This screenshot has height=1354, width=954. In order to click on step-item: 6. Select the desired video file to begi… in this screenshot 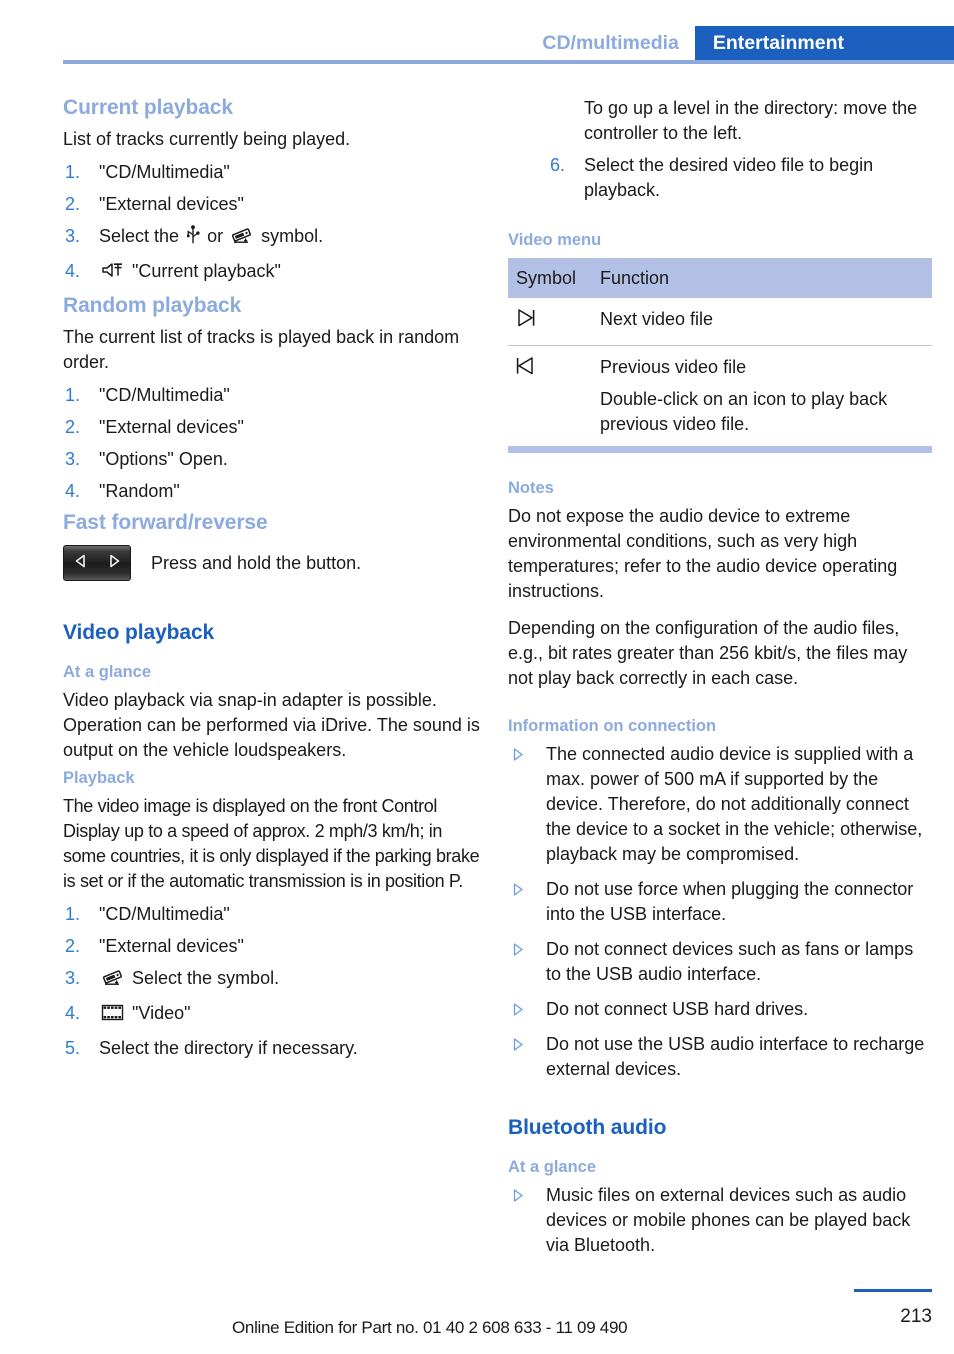, I will do `click(740, 178)`.